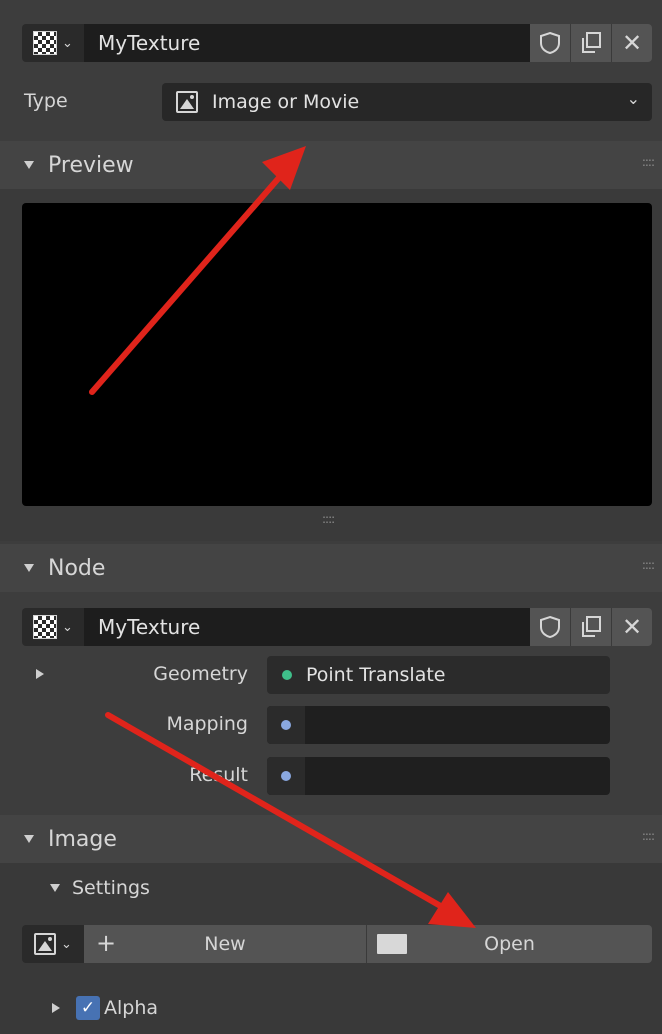 The height and width of the screenshot is (1034, 662). Describe the element at coordinates (188, 282) in the screenshot. I see `arrow-to-type-dropdown` at that location.